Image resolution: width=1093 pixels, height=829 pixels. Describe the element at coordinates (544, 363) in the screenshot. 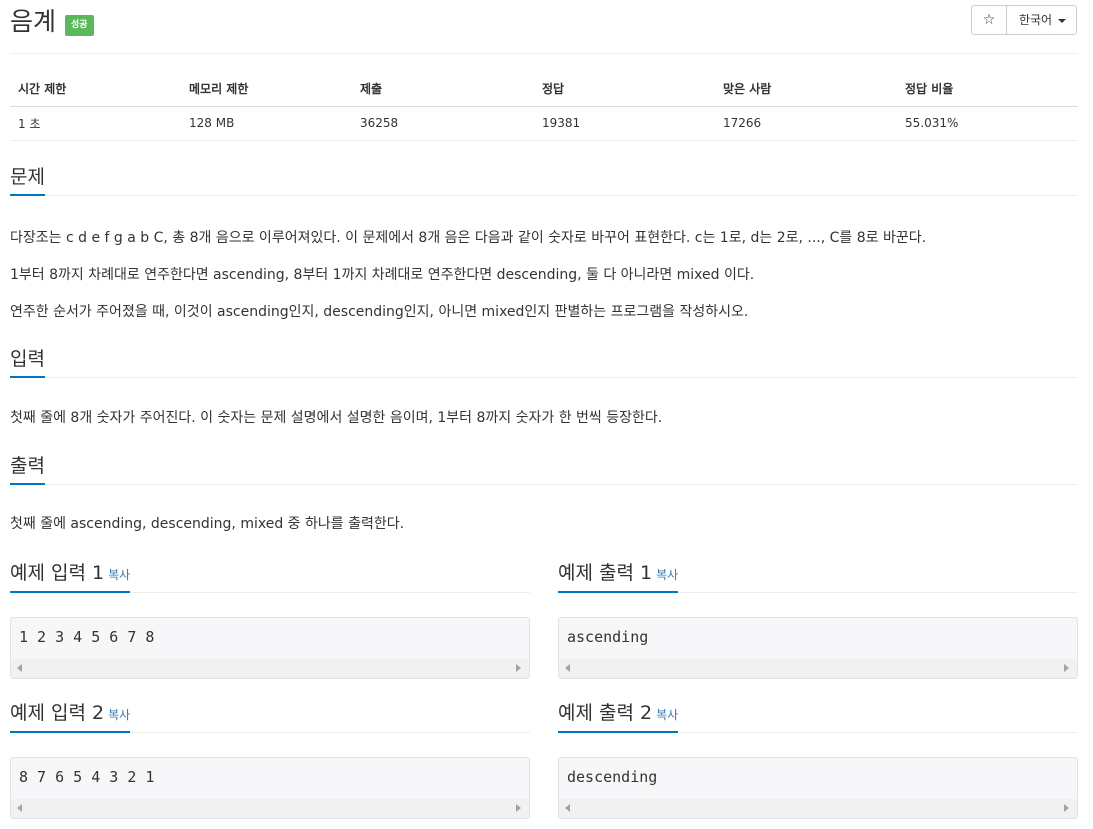

I see `input-section-header: 입력` at that location.